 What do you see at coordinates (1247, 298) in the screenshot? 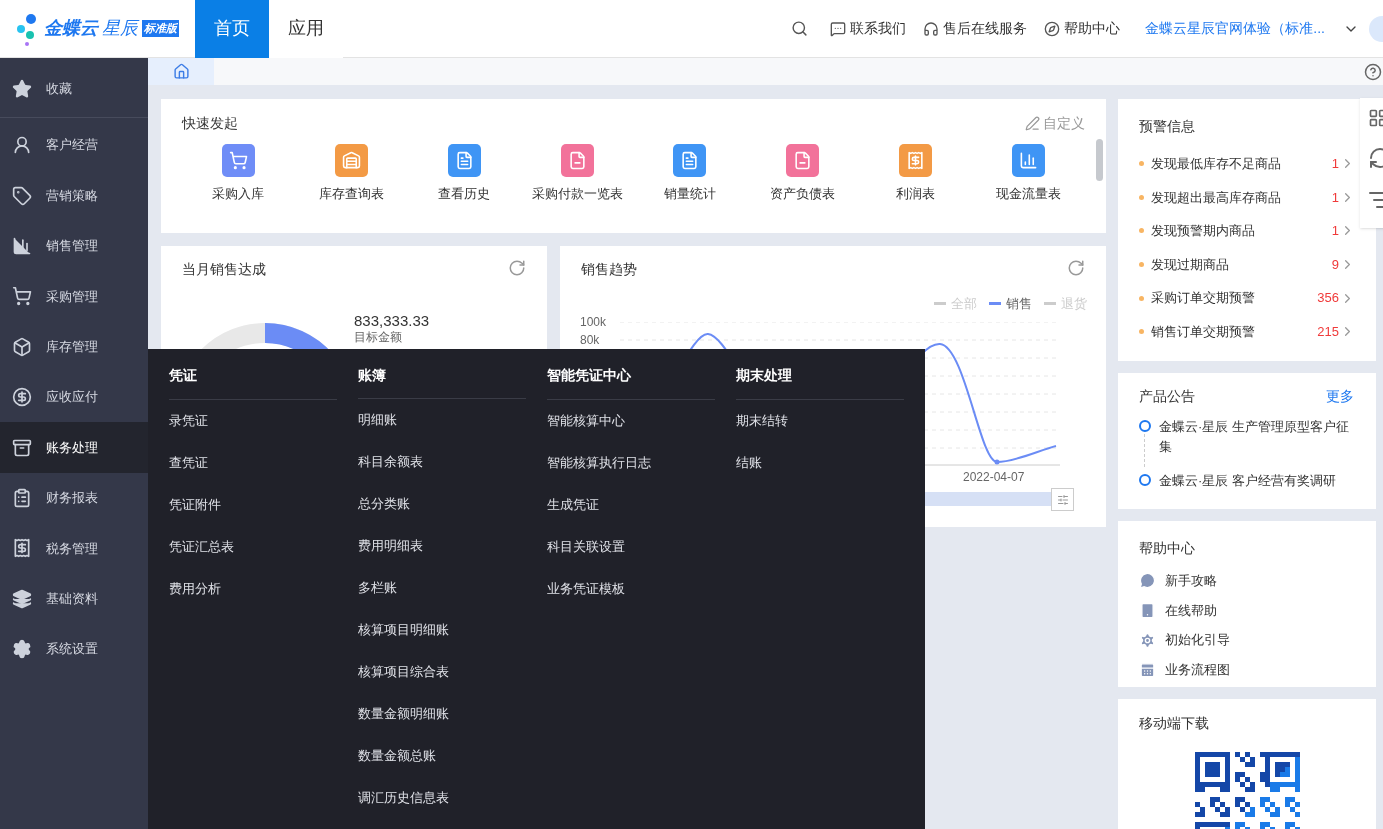
I see `alert-item: 采购订单交期预警 356` at bounding box center [1247, 298].